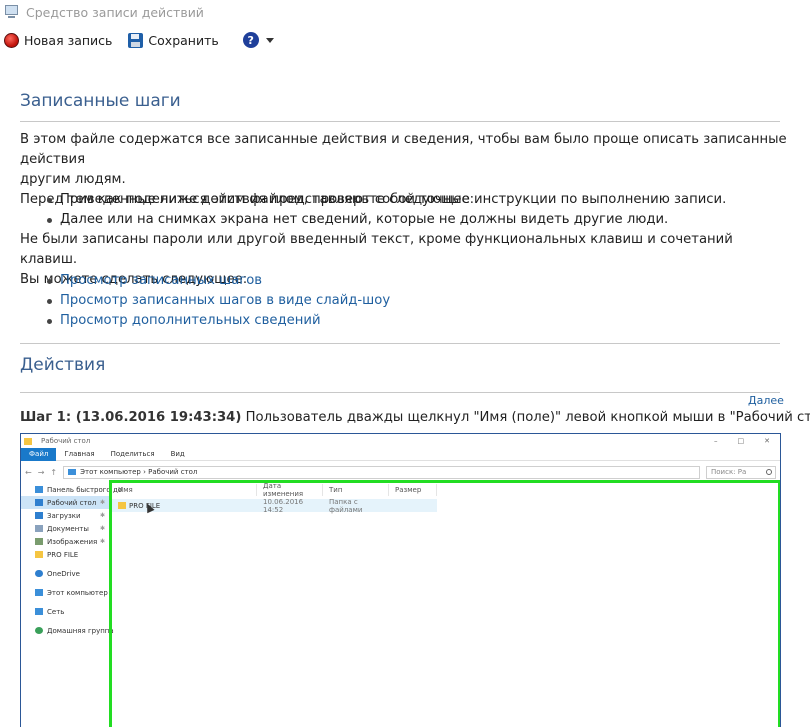 The image size is (810, 727). I want to click on download-icon, so click(39, 515).